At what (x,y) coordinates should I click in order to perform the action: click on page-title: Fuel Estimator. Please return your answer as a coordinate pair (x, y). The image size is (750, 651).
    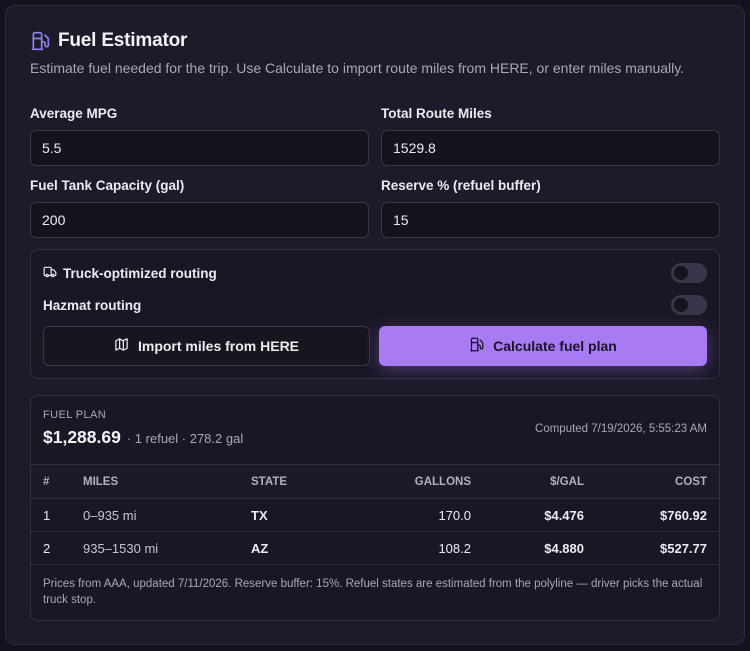
    Looking at the image, I should click on (123, 40).